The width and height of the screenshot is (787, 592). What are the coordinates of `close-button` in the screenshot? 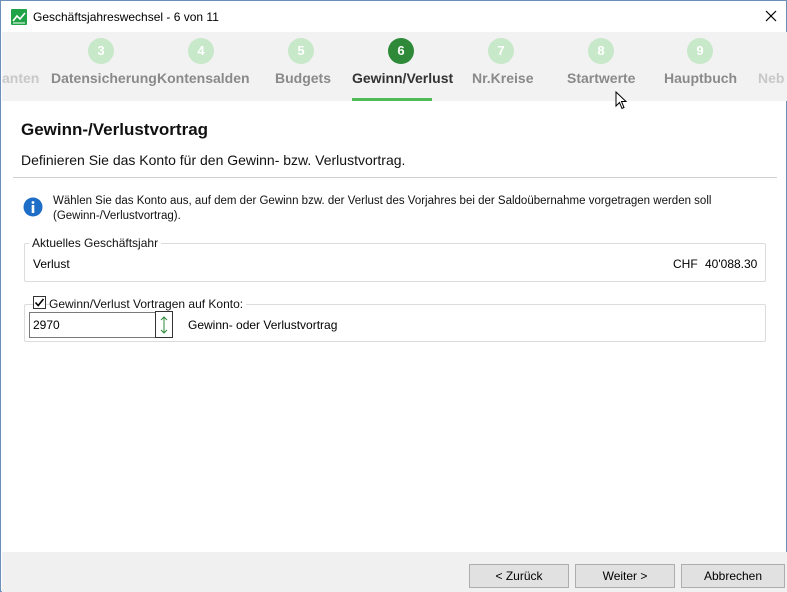 It's located at (771, 16).